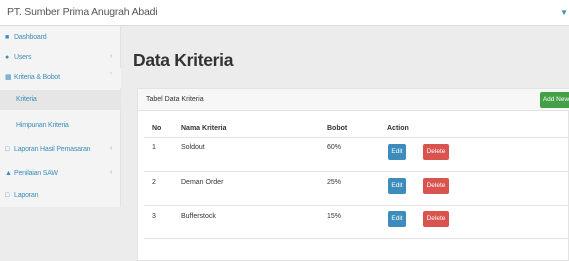 Image resolution: width=569 pixels, height=261 pixels. Describe the element at coordinates (154, 216) in the screenshot. I see `cell-no: 3` at that location.